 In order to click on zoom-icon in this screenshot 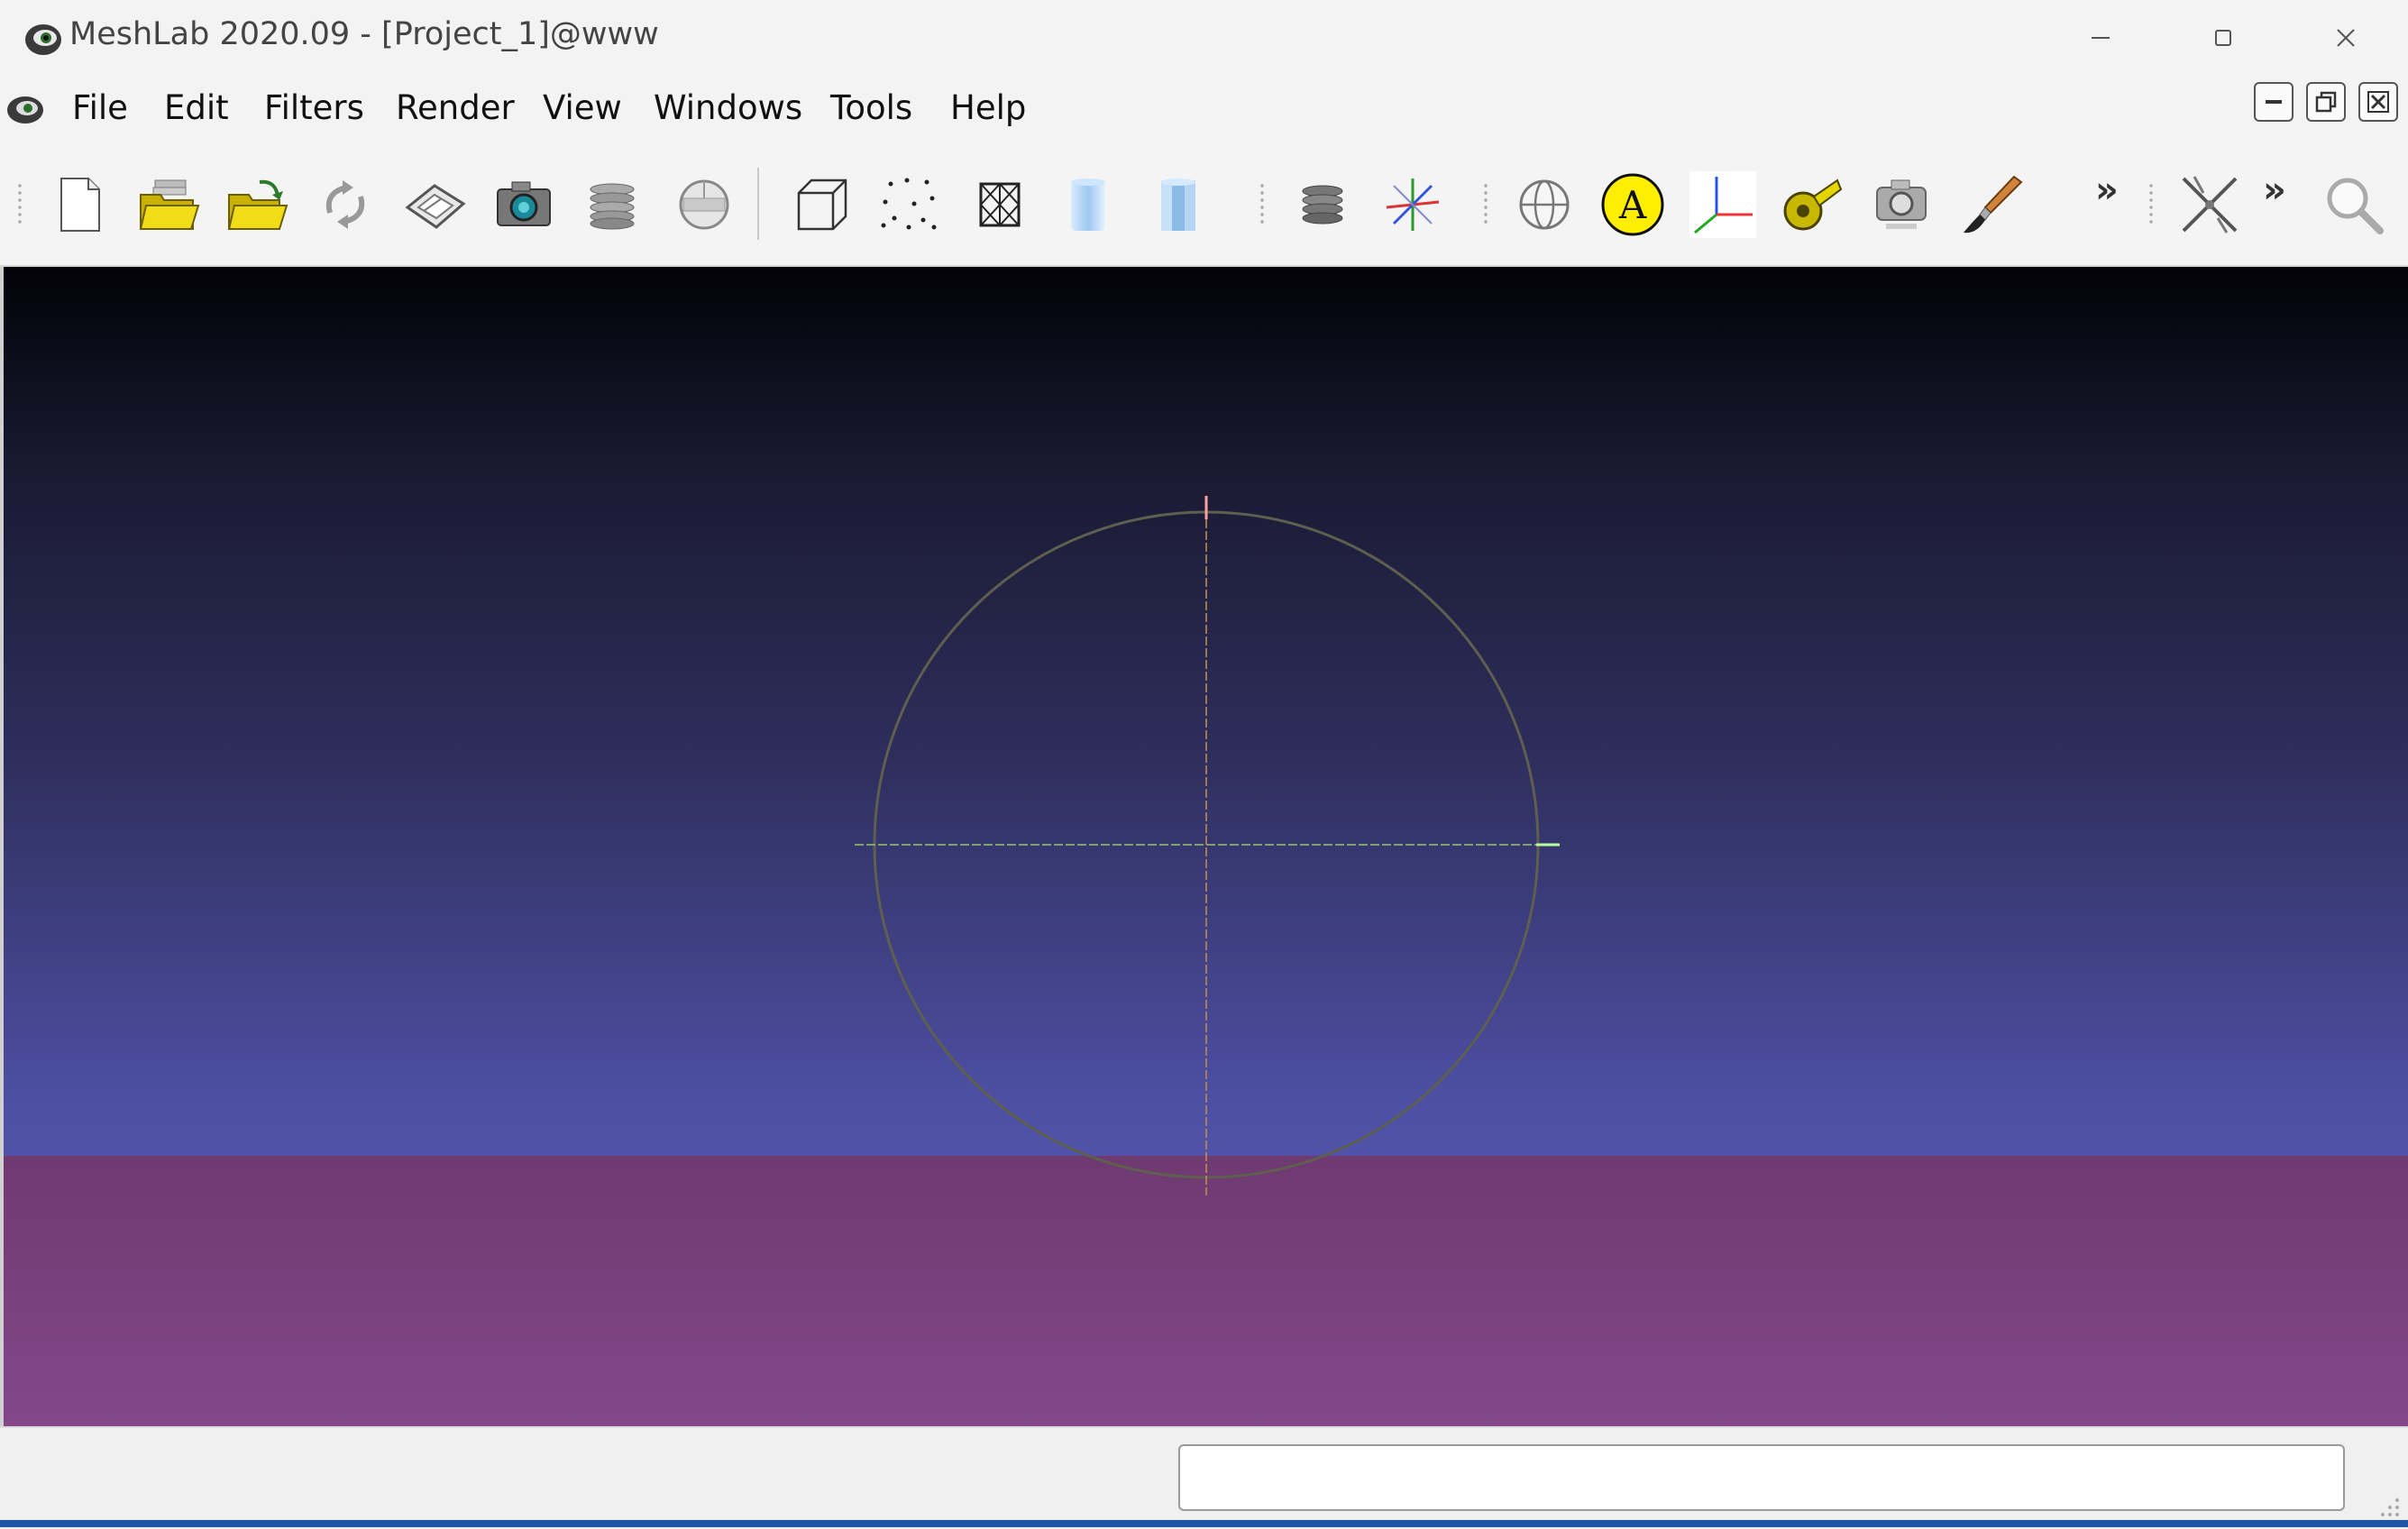, I will do `click(2355, 206)`.